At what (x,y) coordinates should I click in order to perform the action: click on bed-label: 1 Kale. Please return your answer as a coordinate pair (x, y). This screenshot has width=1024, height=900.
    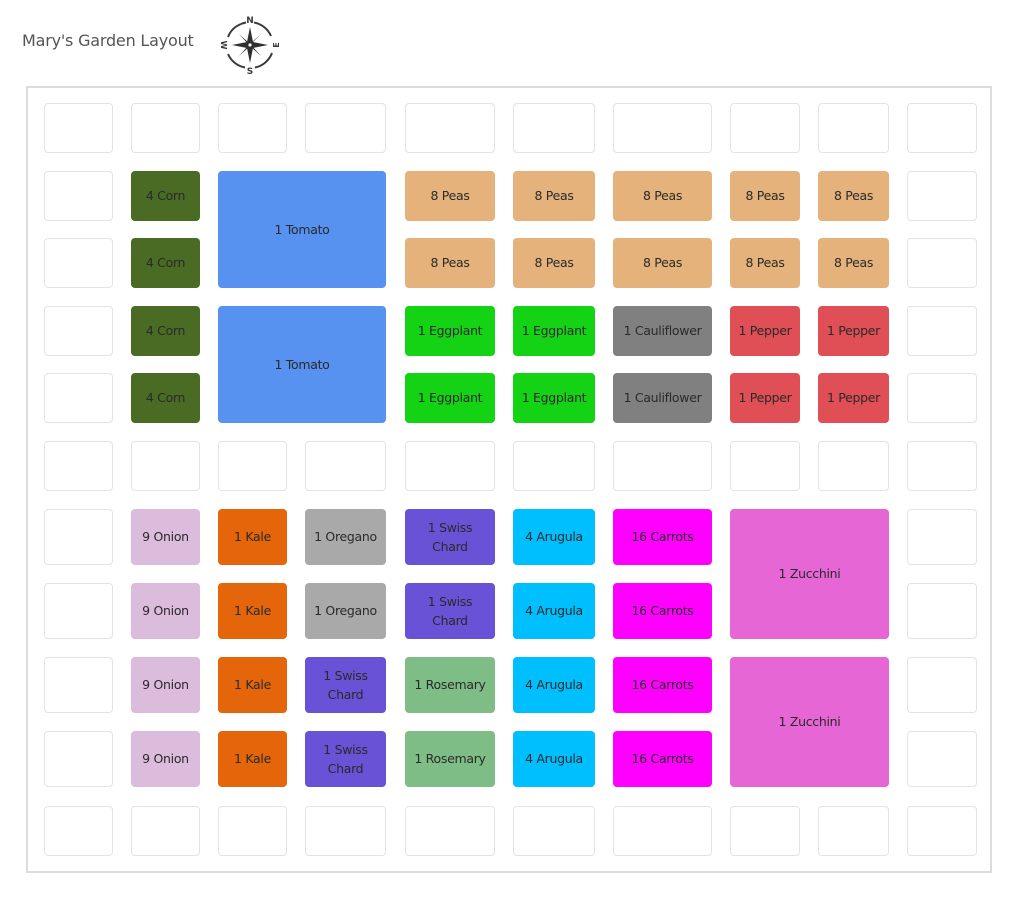
    Looking at the image, I should click on (252, 611).